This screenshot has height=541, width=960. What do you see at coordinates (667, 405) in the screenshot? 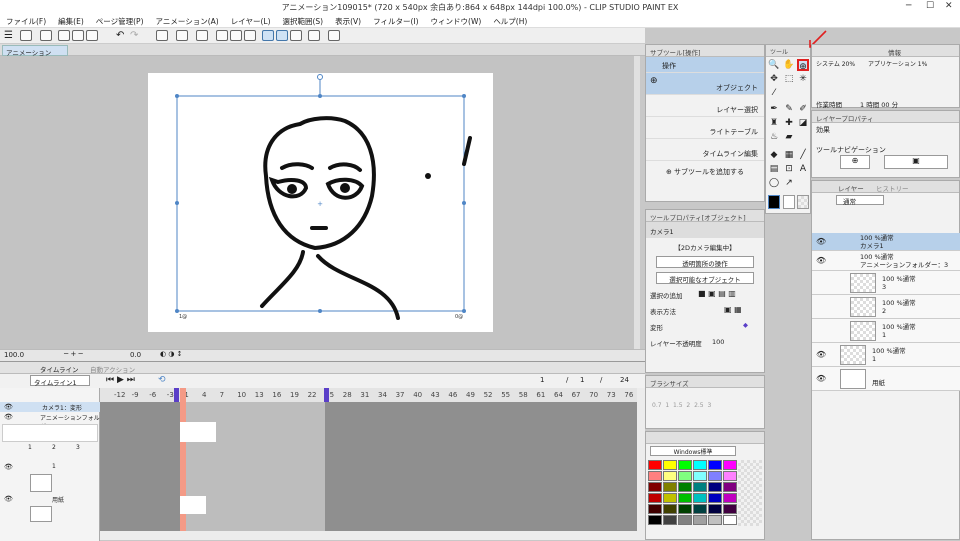
I see `size-1: 1` at bounding box center [667, 405].